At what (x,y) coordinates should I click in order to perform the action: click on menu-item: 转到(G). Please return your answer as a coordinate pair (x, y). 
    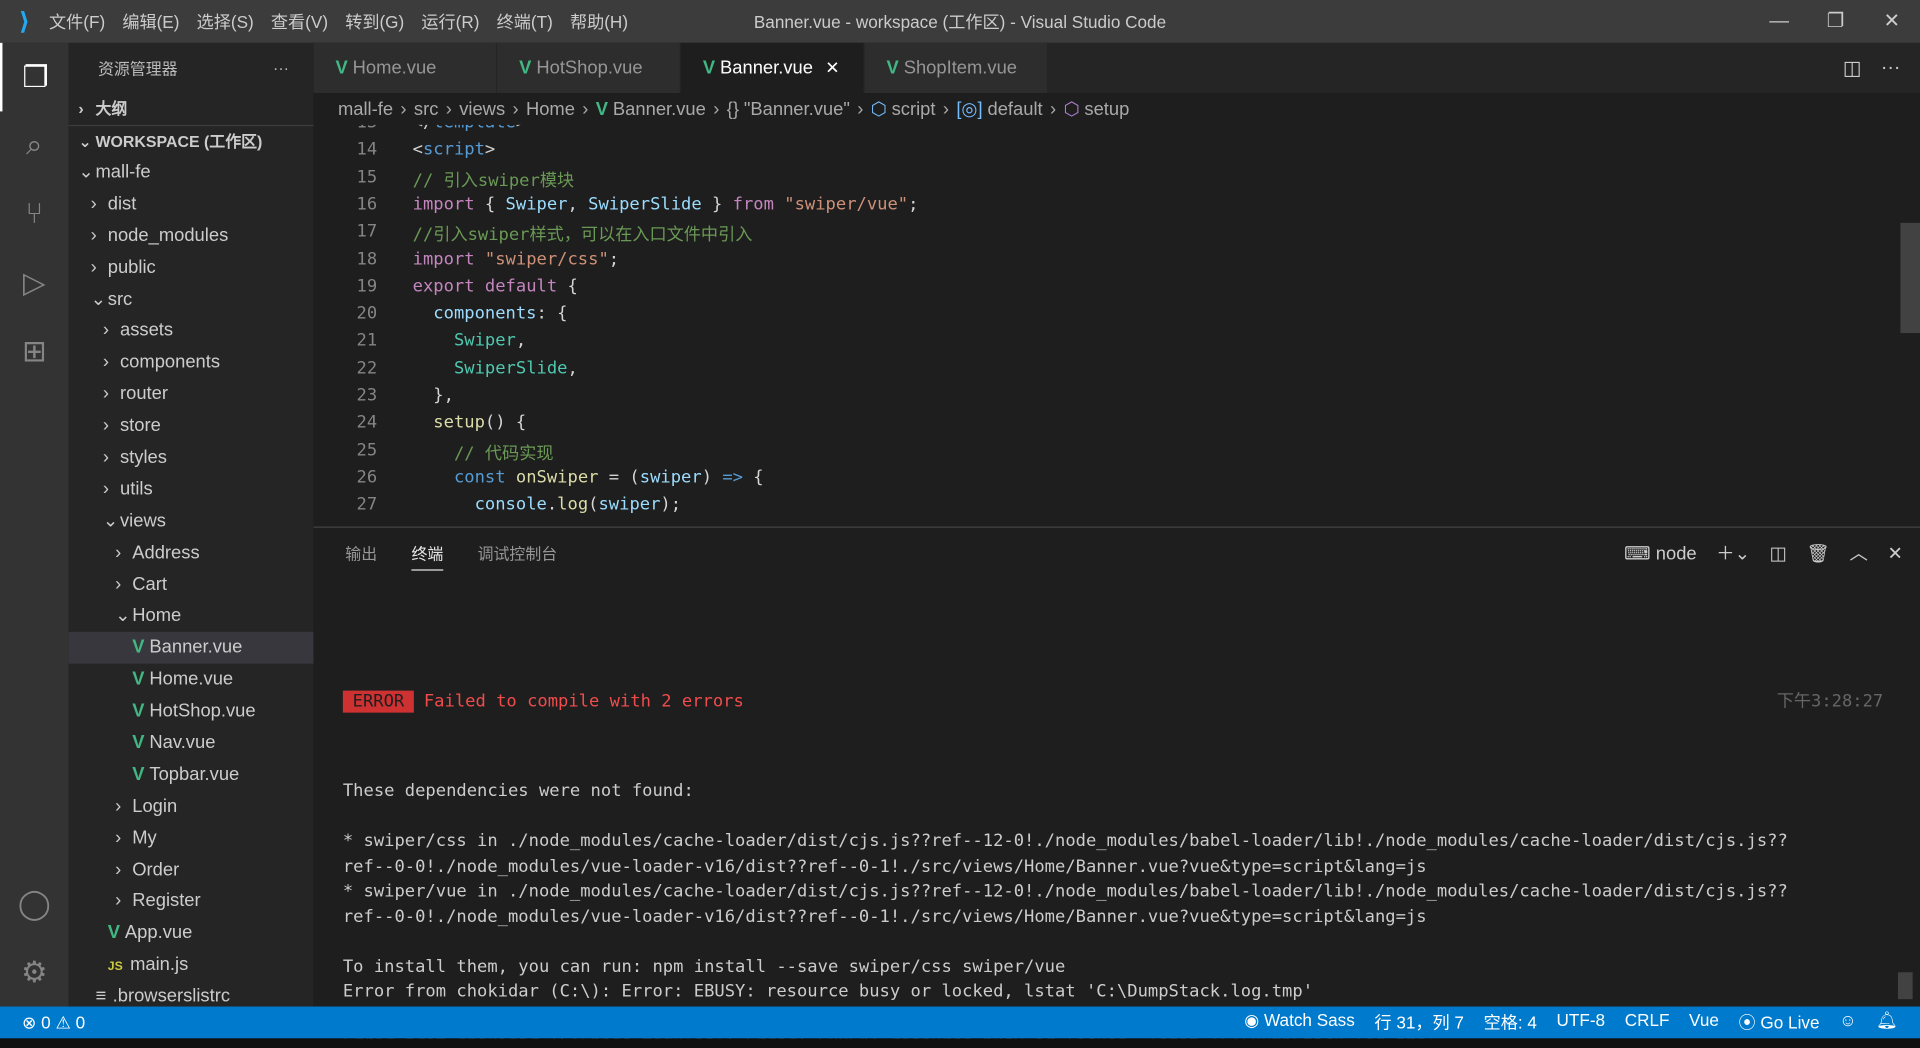
    Looking at the image, I should click on (374, 22).